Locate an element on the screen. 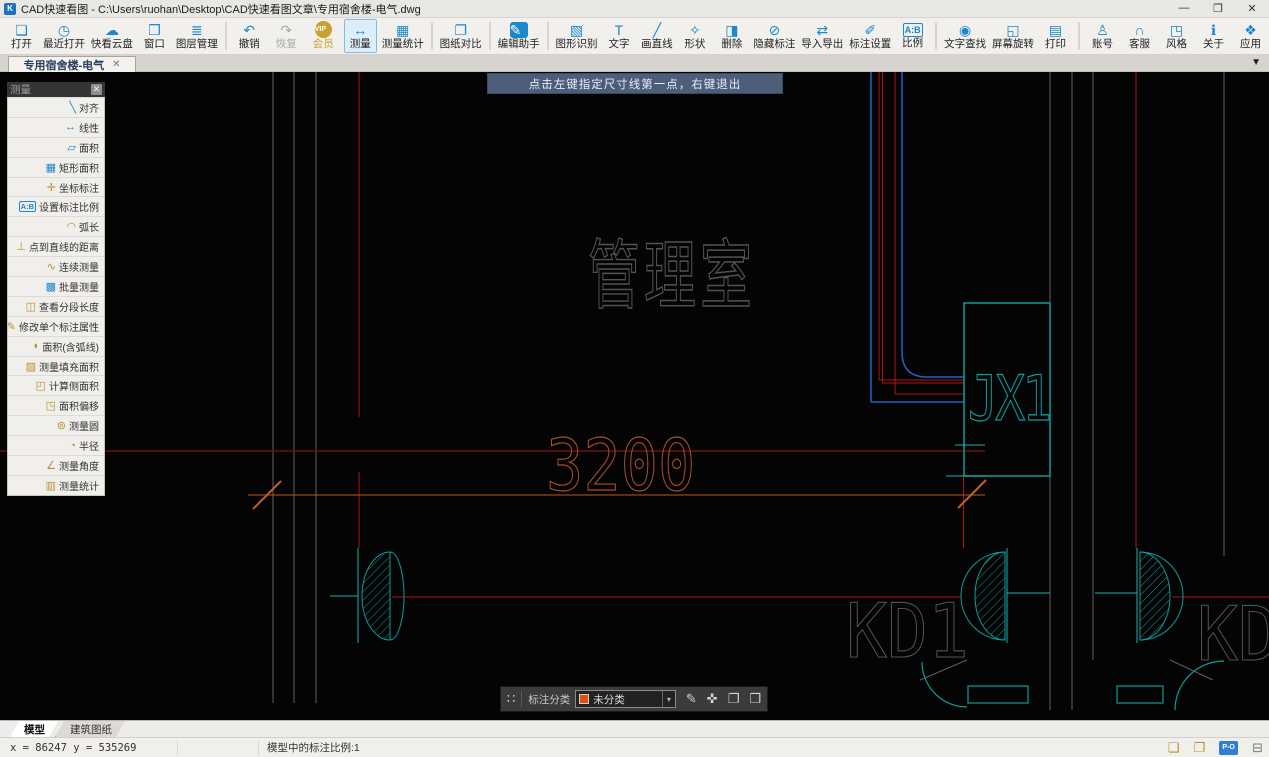 The height and width of the screenshot is (757, 1269). toolbar-button-layer-manager: ≣ 图层管理 is located at coordinates (197, 36).